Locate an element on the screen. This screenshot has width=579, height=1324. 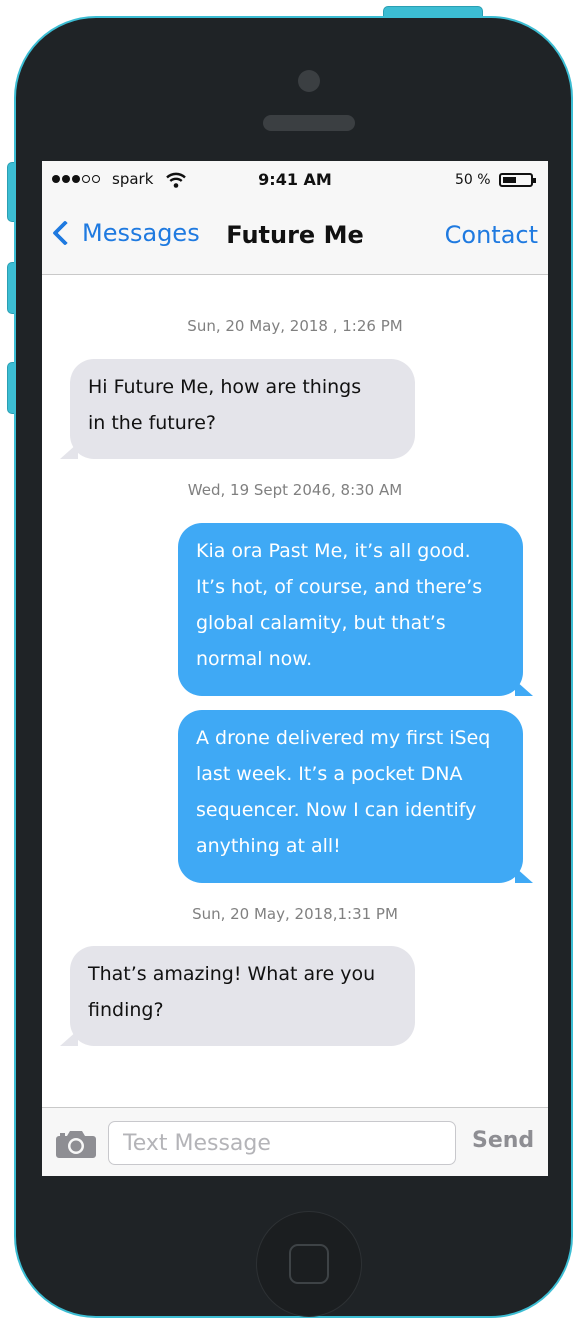
home-button is located at coordinates (309, 1264).